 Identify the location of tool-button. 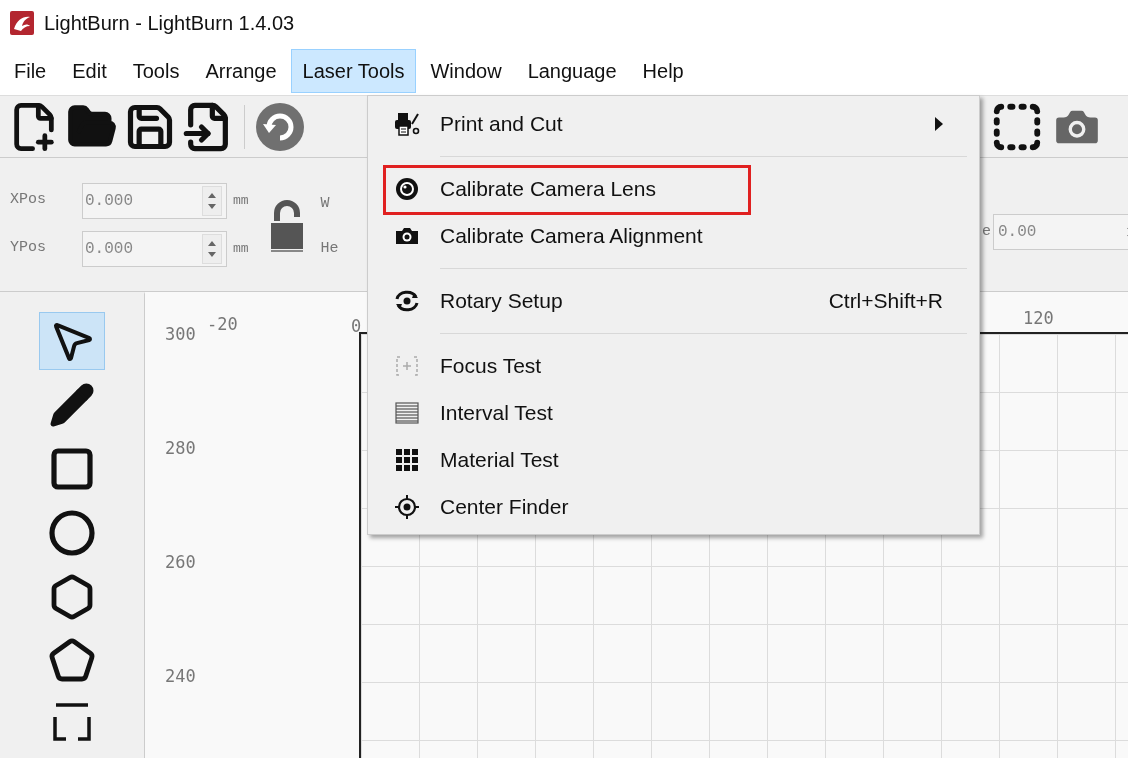
(72, 341).